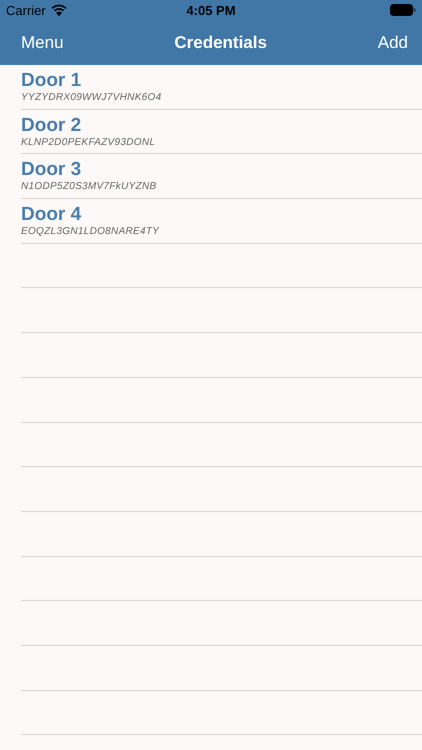 The image size is (422, 750). I want to click on screen-title: Credentials, so click(220, 42).